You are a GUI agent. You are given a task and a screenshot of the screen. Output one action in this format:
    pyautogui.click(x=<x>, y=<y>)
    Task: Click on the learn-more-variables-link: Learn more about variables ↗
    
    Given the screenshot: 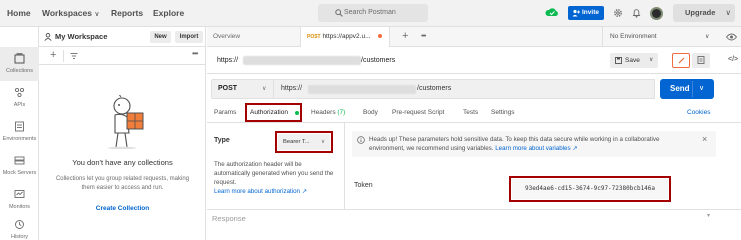 What is the action you would take?
    pyautogui.click(x=536, y=148)
    